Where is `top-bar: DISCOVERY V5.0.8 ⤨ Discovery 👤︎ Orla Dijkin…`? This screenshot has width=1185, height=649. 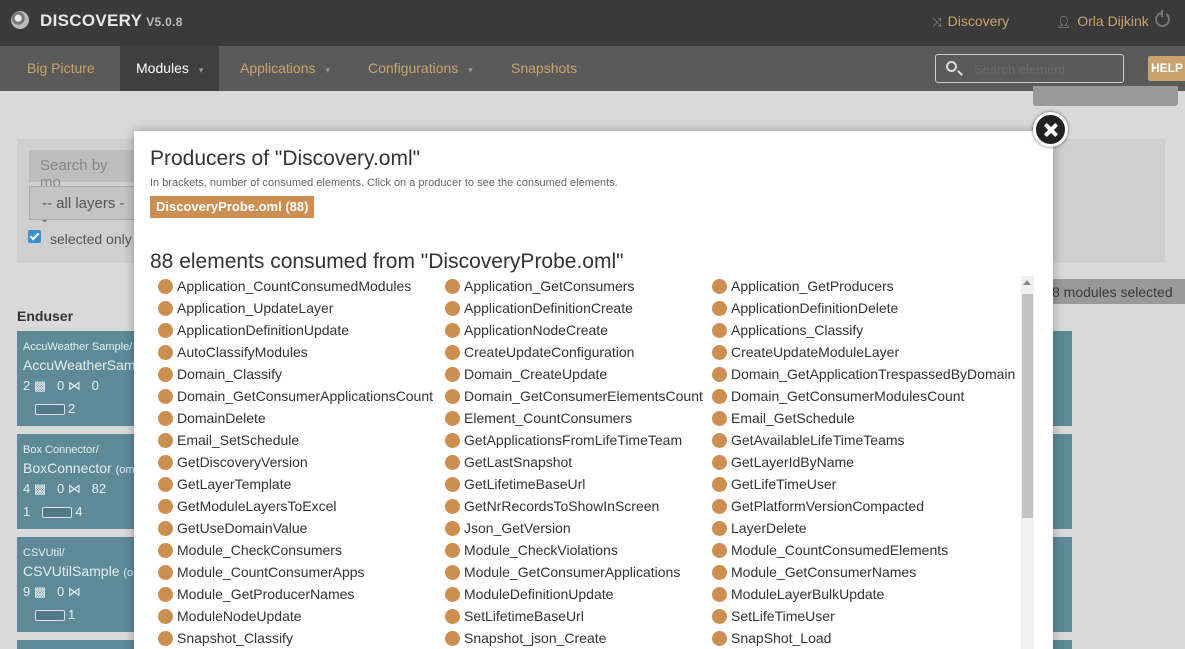
top-bar: DISCOVERY V5.0.8 ⤨ Discovery 👤︎ Orla Dijkin… is located at coordinates (592, 23).